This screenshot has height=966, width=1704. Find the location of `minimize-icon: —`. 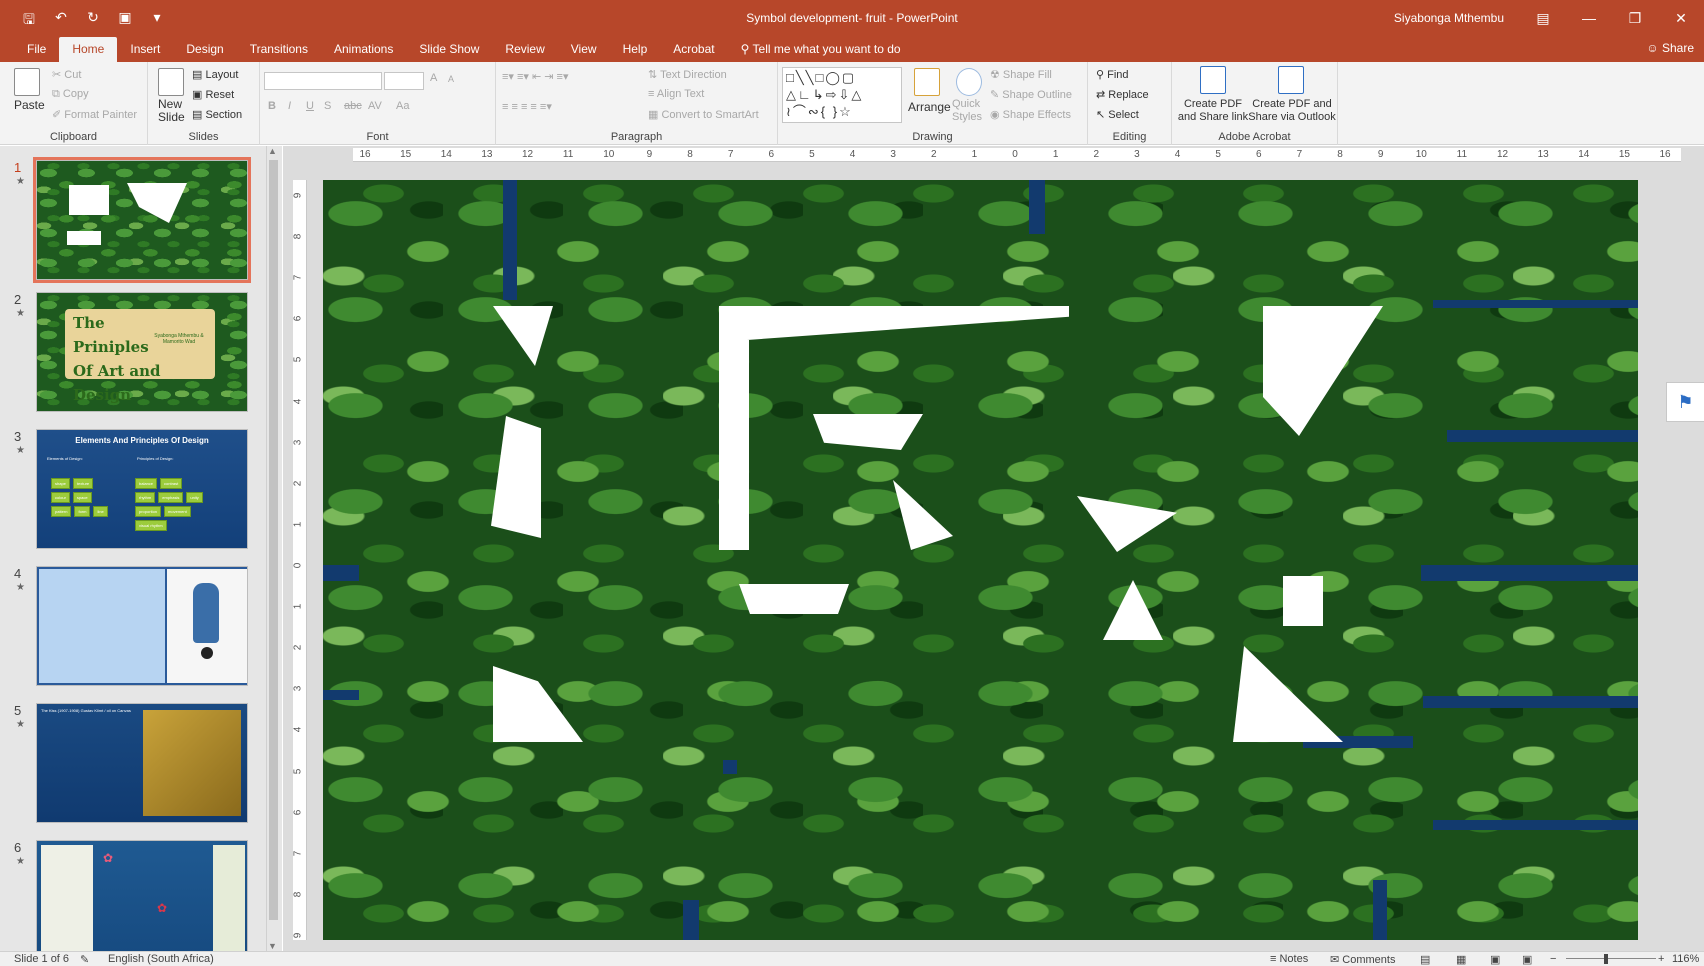

minimize-icon: — is located at coordinates (1589, 18).